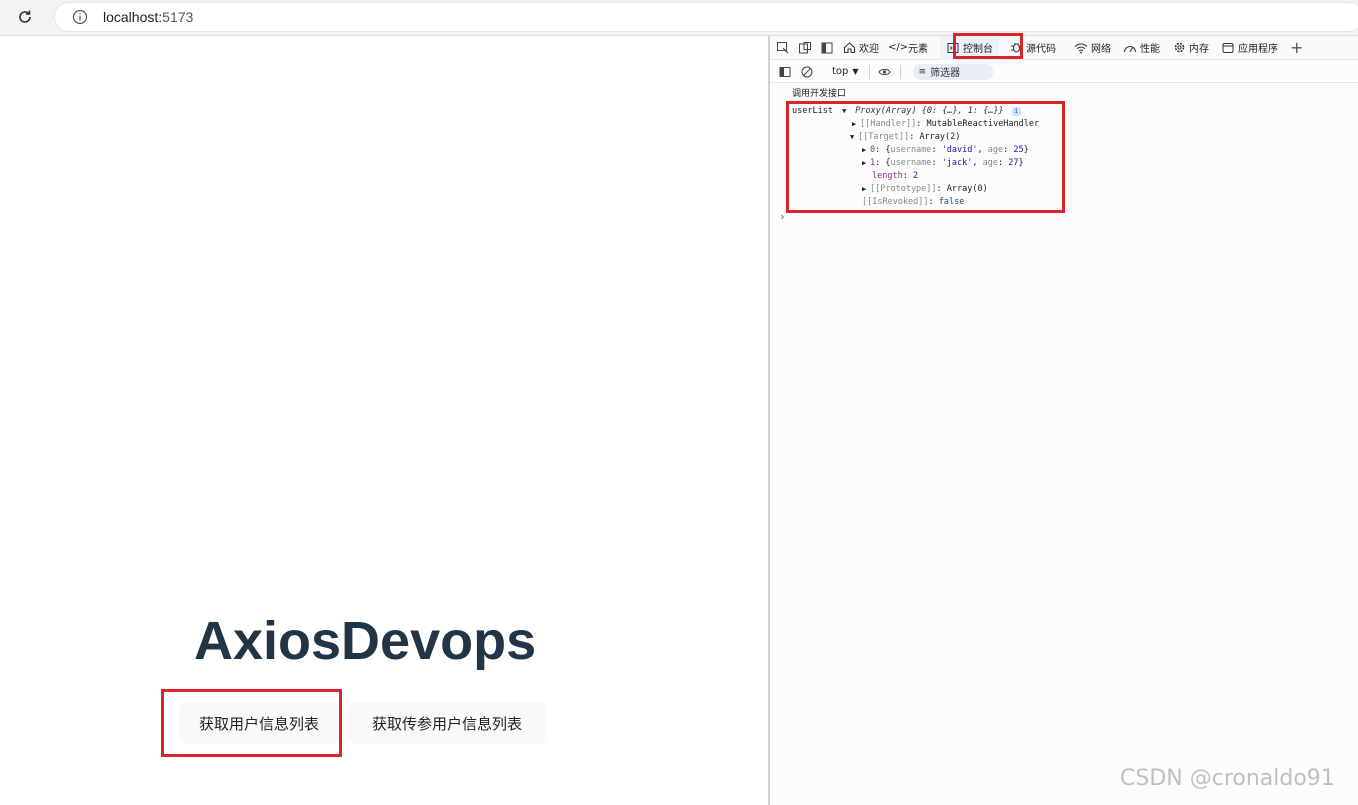 This screenshot has width=1358, height=805. Describe the element at coordinates (918, 49) in the screenshot. I see `tab-elements-label: 元素` at that location.